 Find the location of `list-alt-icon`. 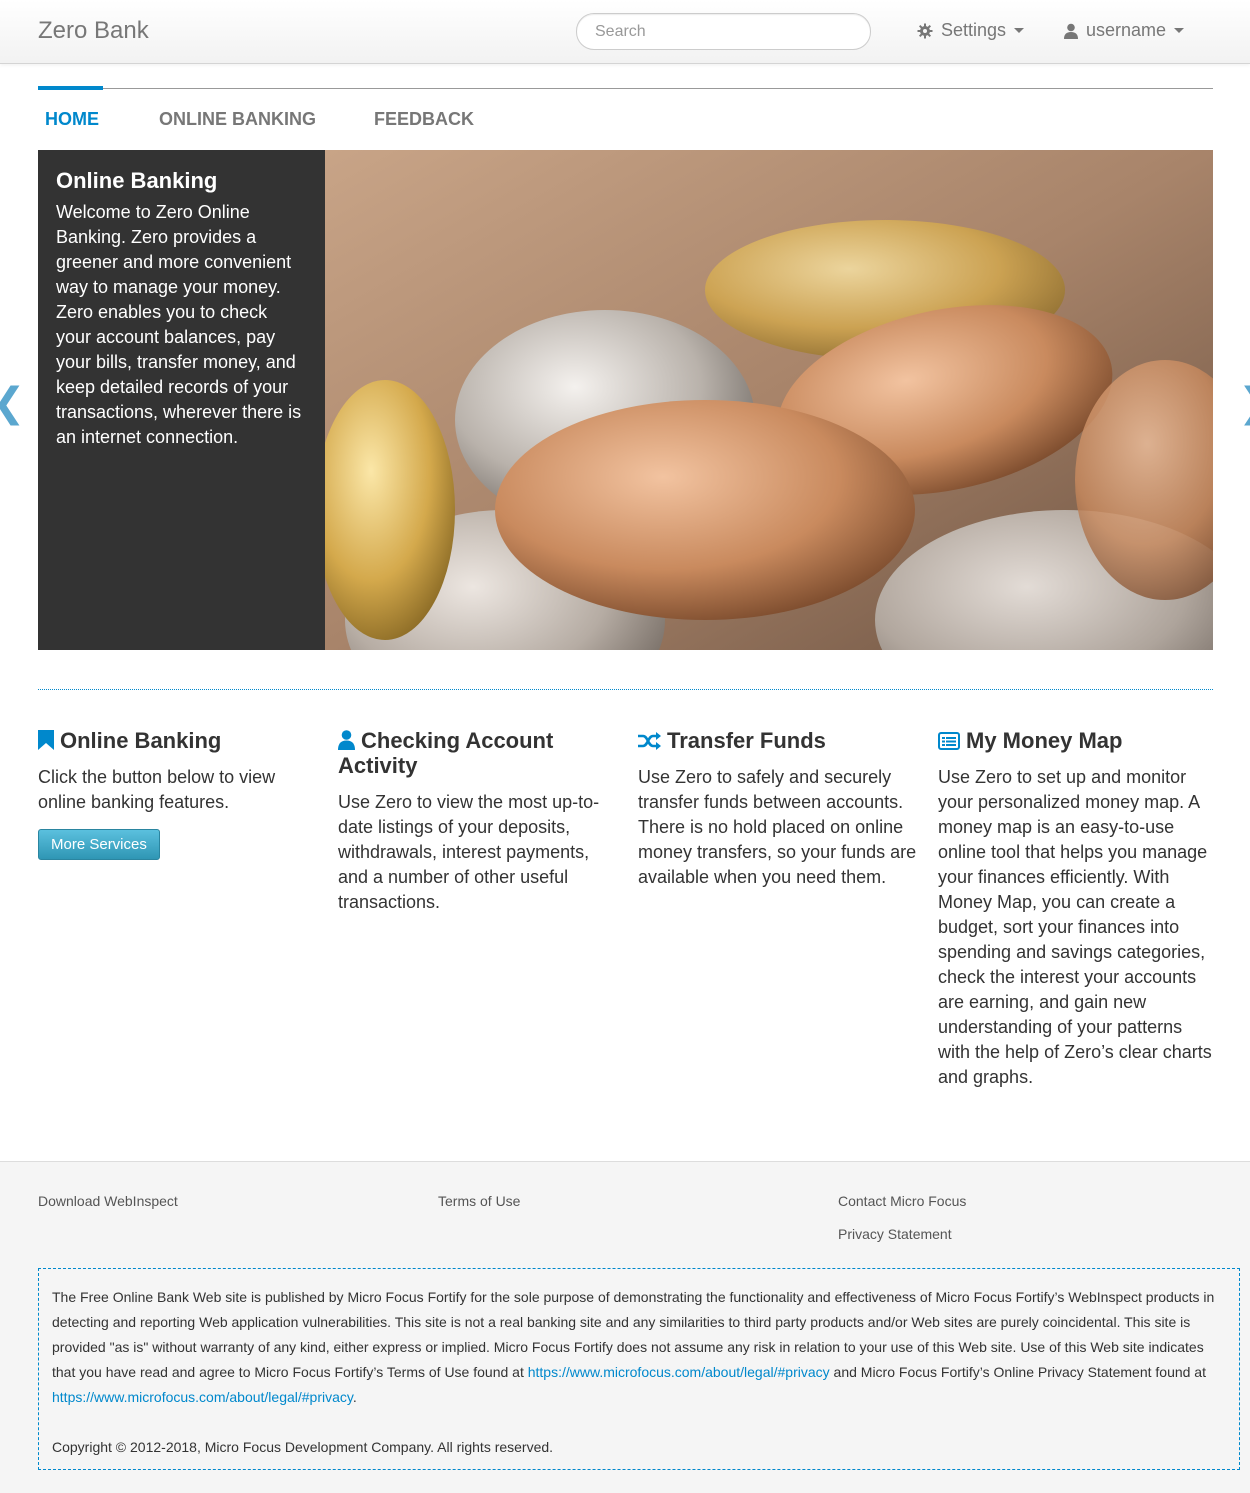

list-alt-icon is located at coordinates (949, 741).